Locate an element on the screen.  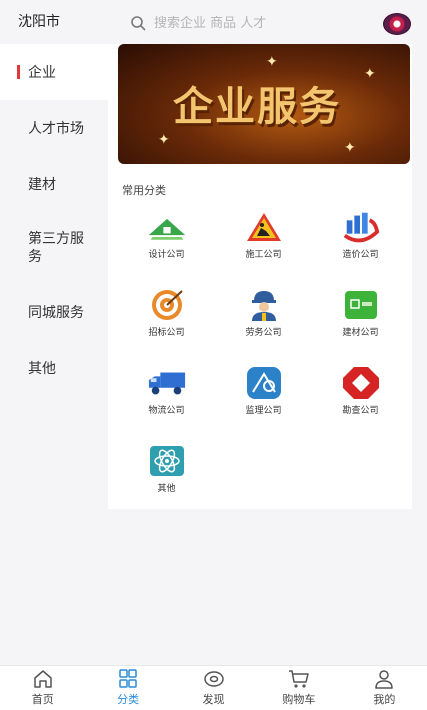
category-supervision: 监理公司 is located at coordinates (263, 399).